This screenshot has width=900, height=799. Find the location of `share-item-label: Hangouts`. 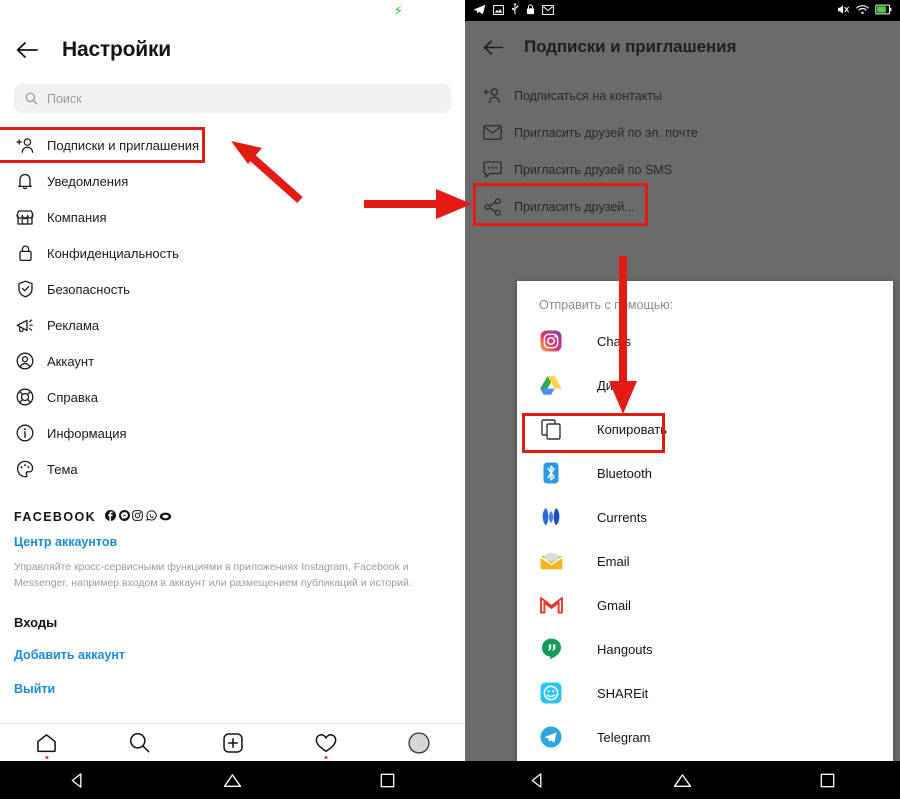

share-item-label: Hangouts is located at coordinates (625, 649).